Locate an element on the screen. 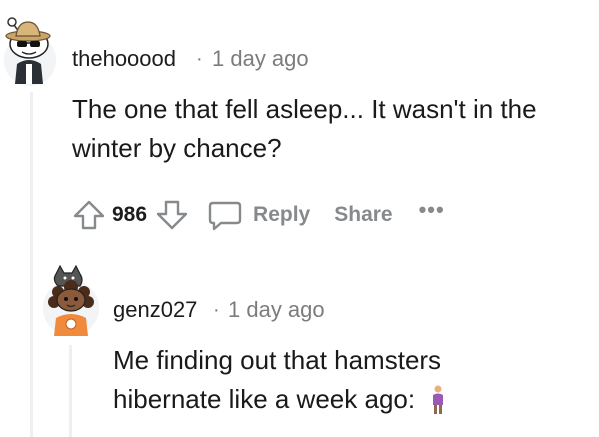 Image resolution: width=599 pixels, height=437 pixels. comment-actions: 986 Reply Share ••• is located at coordinates (258, 215).